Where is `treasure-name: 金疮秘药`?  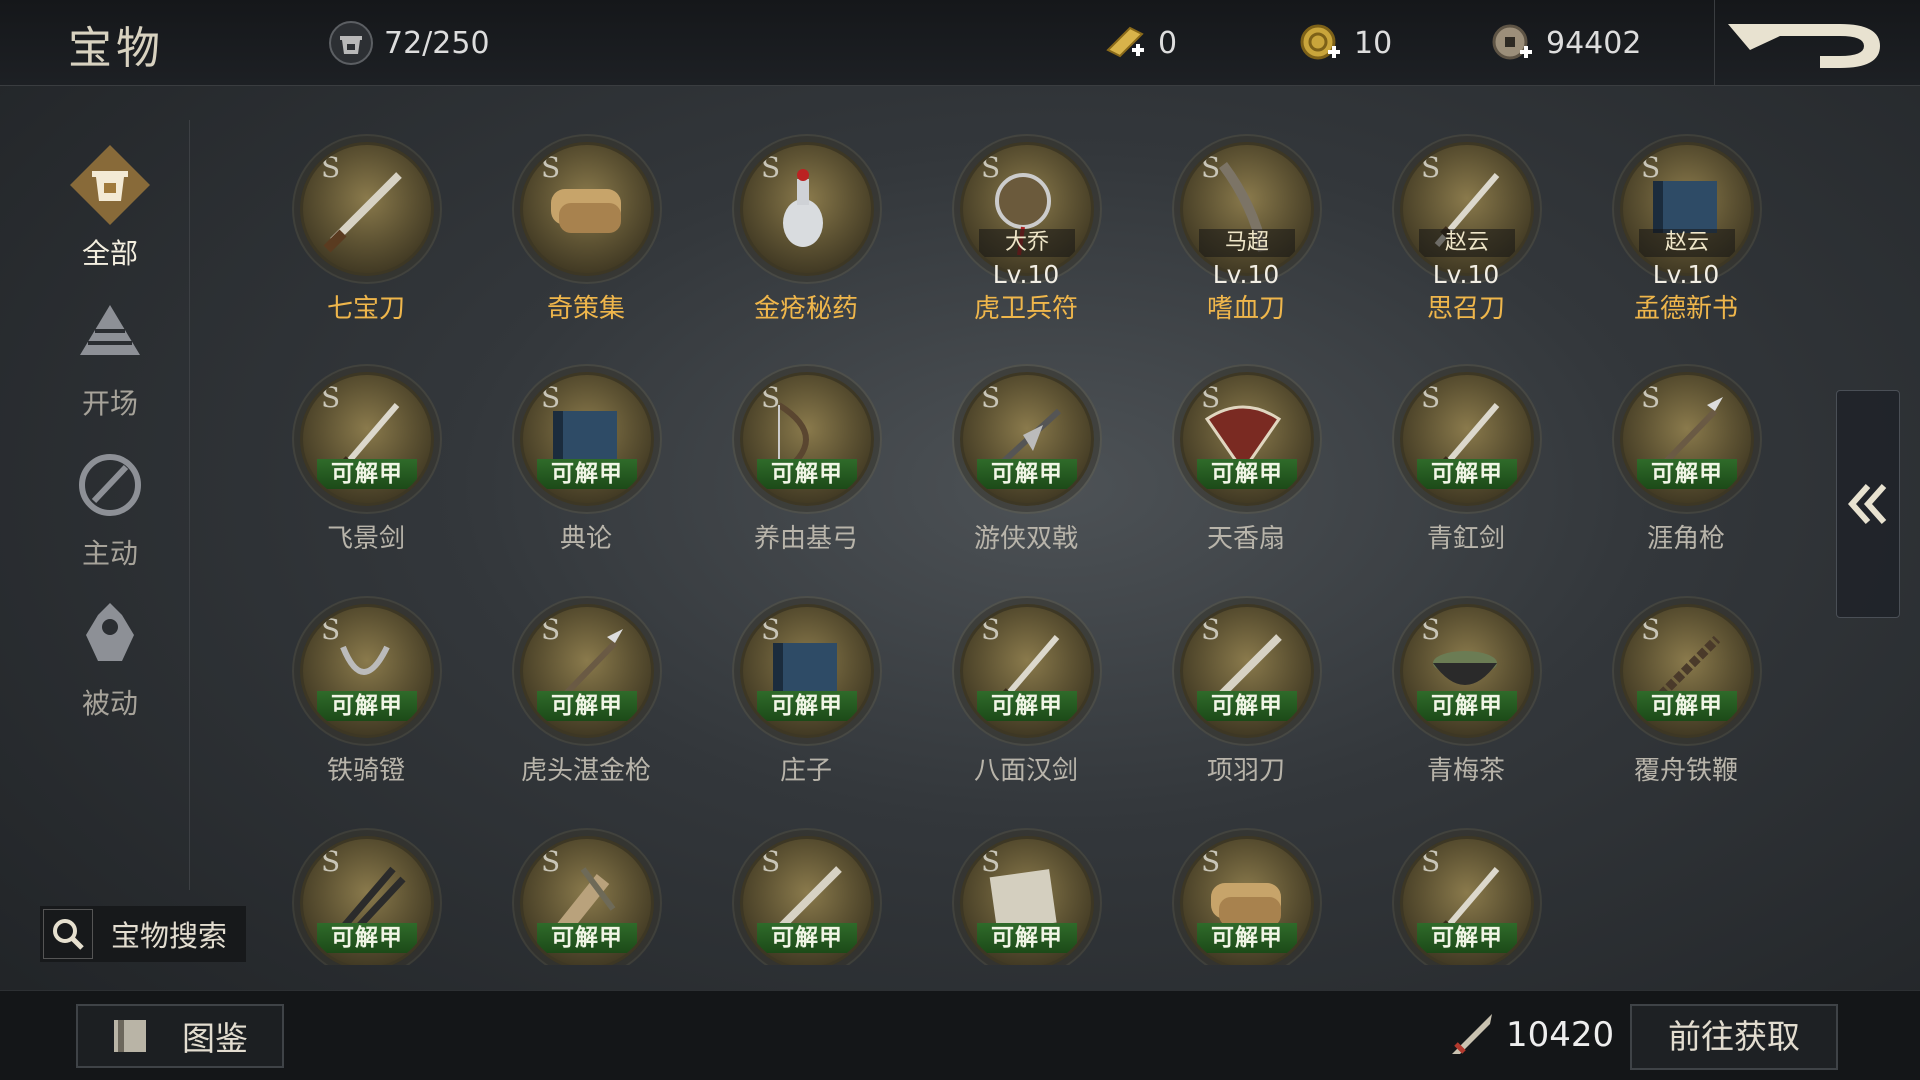
treasure-name: 金疮秘药 is located at coordinates (805, 309).